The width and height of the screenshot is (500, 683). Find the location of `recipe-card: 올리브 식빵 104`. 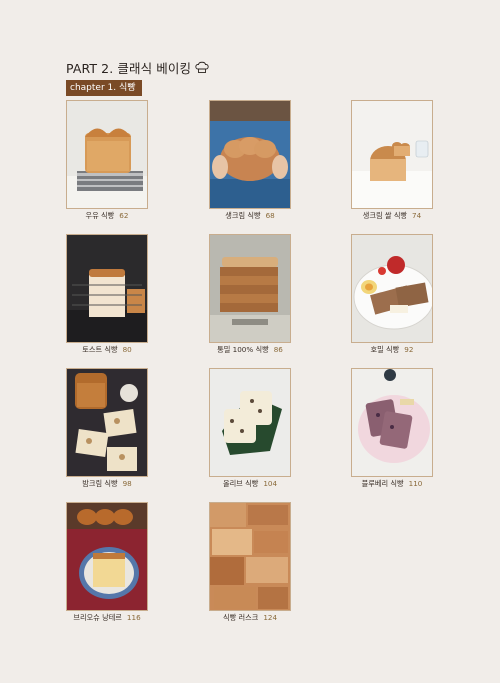

recipe-card: 올리브 식빵 104 is located at coordinates (250, 428).